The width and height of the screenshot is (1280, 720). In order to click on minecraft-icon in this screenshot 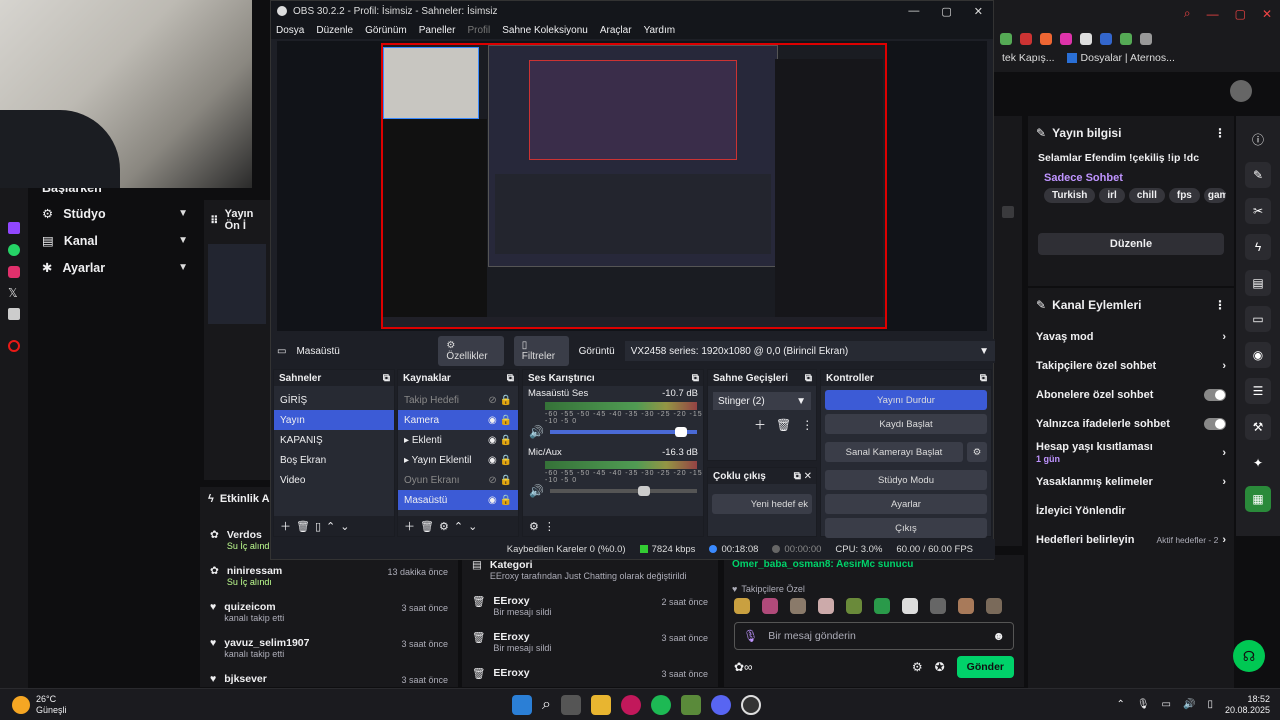, I will do `click(690, 704)`.